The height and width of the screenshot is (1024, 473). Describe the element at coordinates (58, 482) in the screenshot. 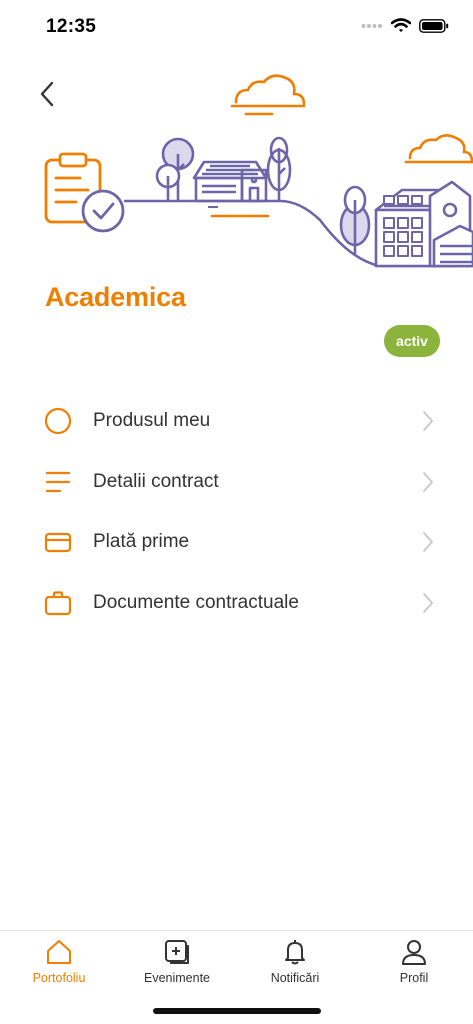

I see `lines-icon` at that location.